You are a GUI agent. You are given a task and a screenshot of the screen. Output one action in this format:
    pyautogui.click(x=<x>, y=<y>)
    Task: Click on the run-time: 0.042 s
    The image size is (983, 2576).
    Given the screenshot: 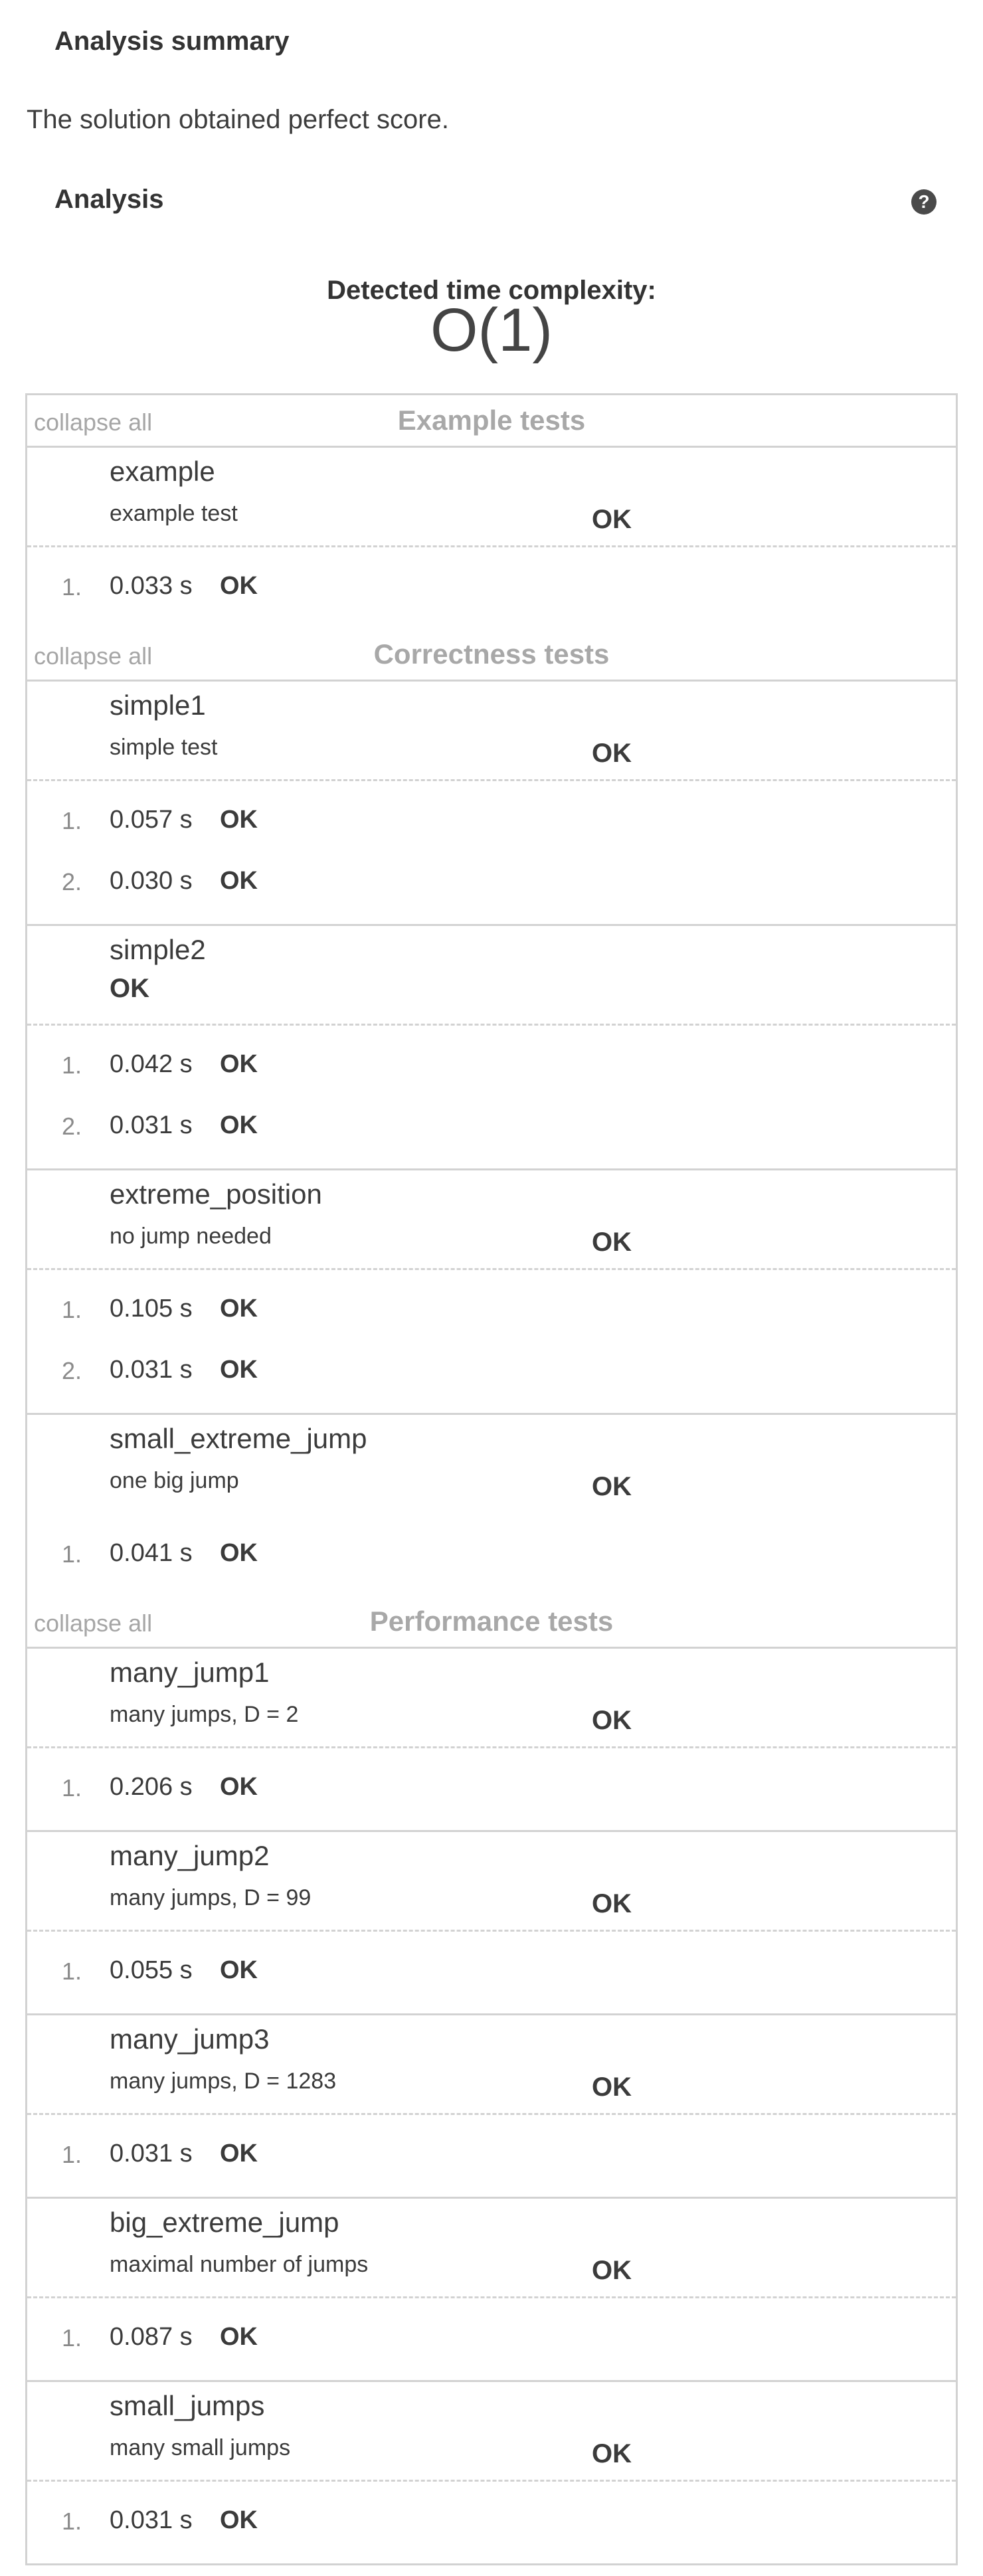 What is the action you would take?
    pyautogui.click(x=151, y=1064)
    